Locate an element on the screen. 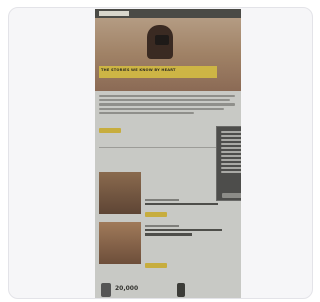  stats-row: 20,000 is located at coordinates (168, 288).